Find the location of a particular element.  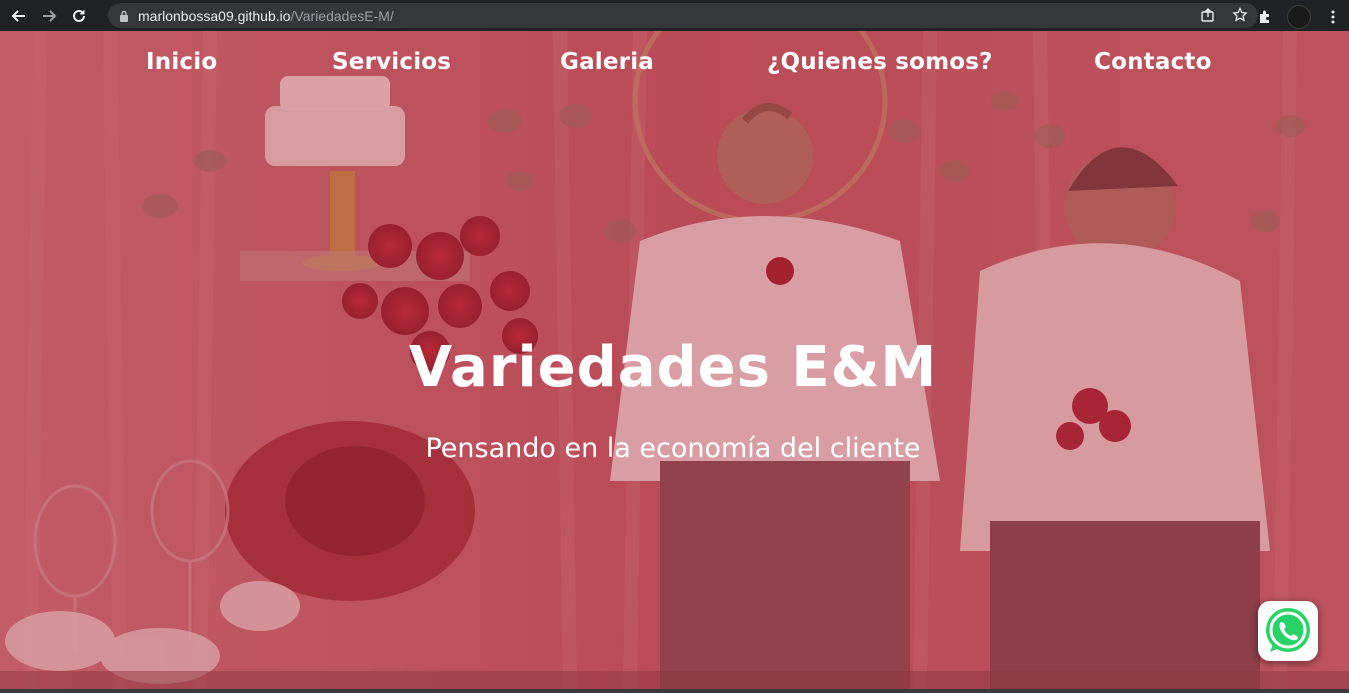

share-icon is located at coordinates (1208, 15).